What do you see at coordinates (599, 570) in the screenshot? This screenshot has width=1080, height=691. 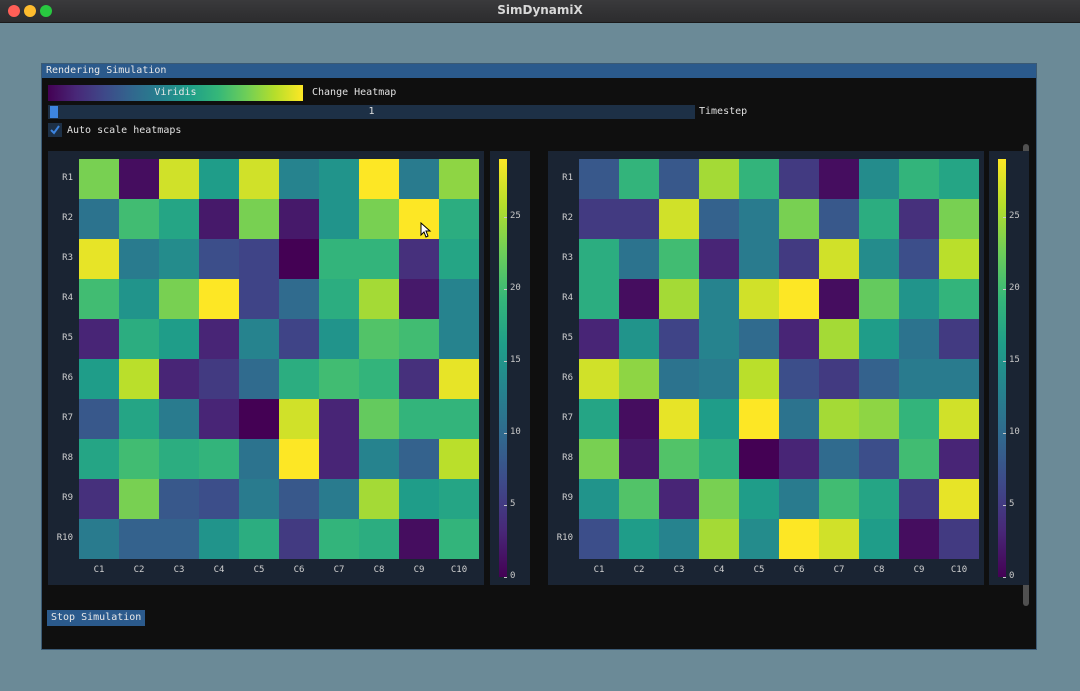 I see `column-label: C1` at bounding box center [599, 570].